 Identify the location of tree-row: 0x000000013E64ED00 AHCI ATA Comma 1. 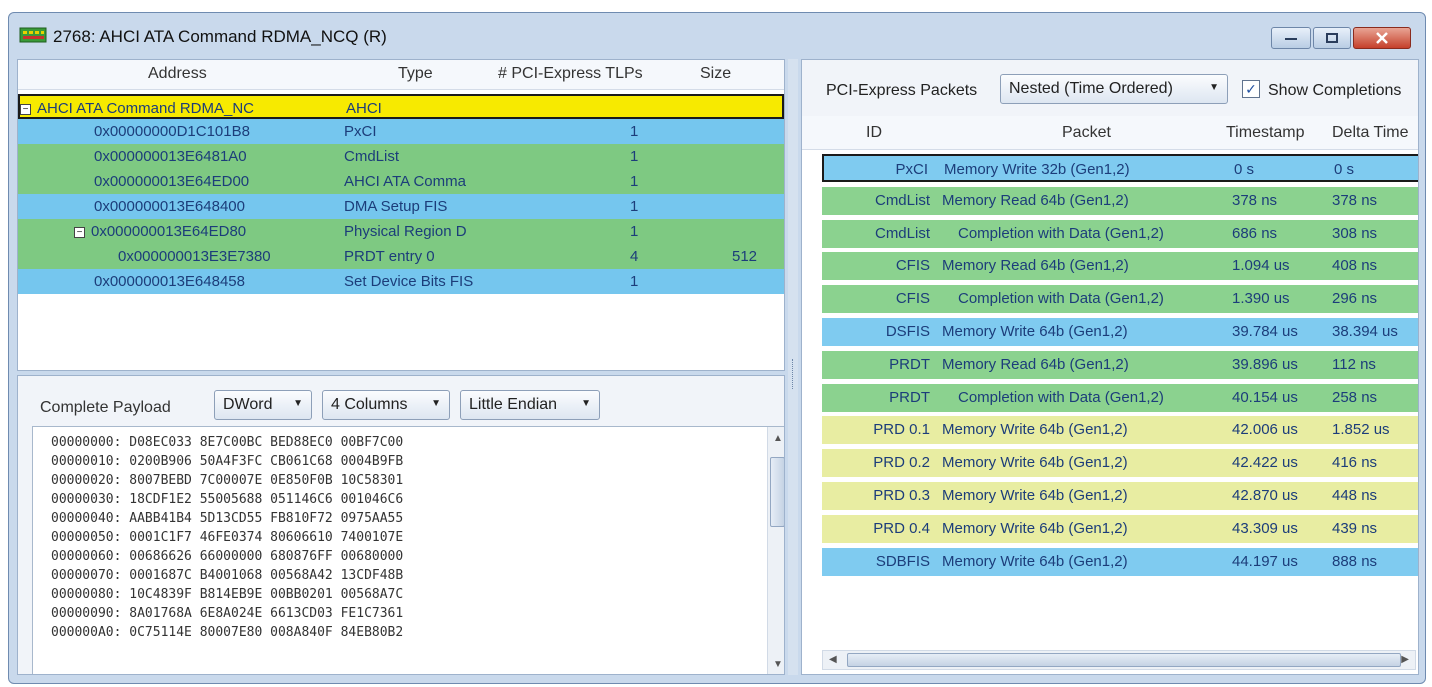
(401, 181).